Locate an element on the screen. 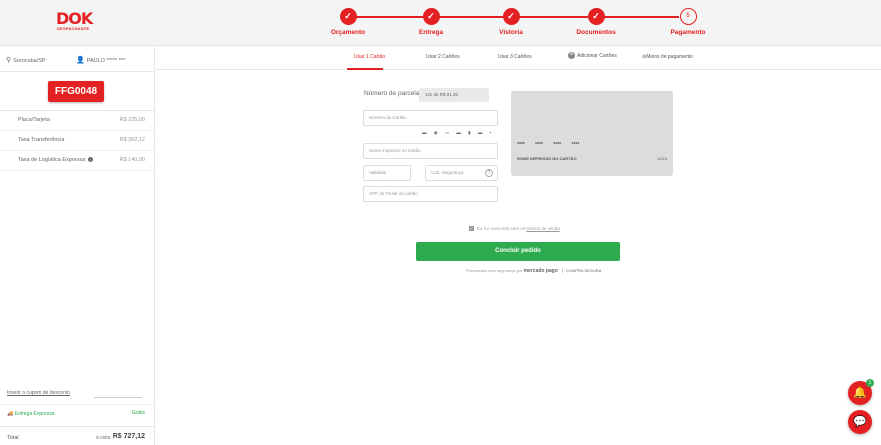  user-icon: 👤 is located at coordinates (80, 60).